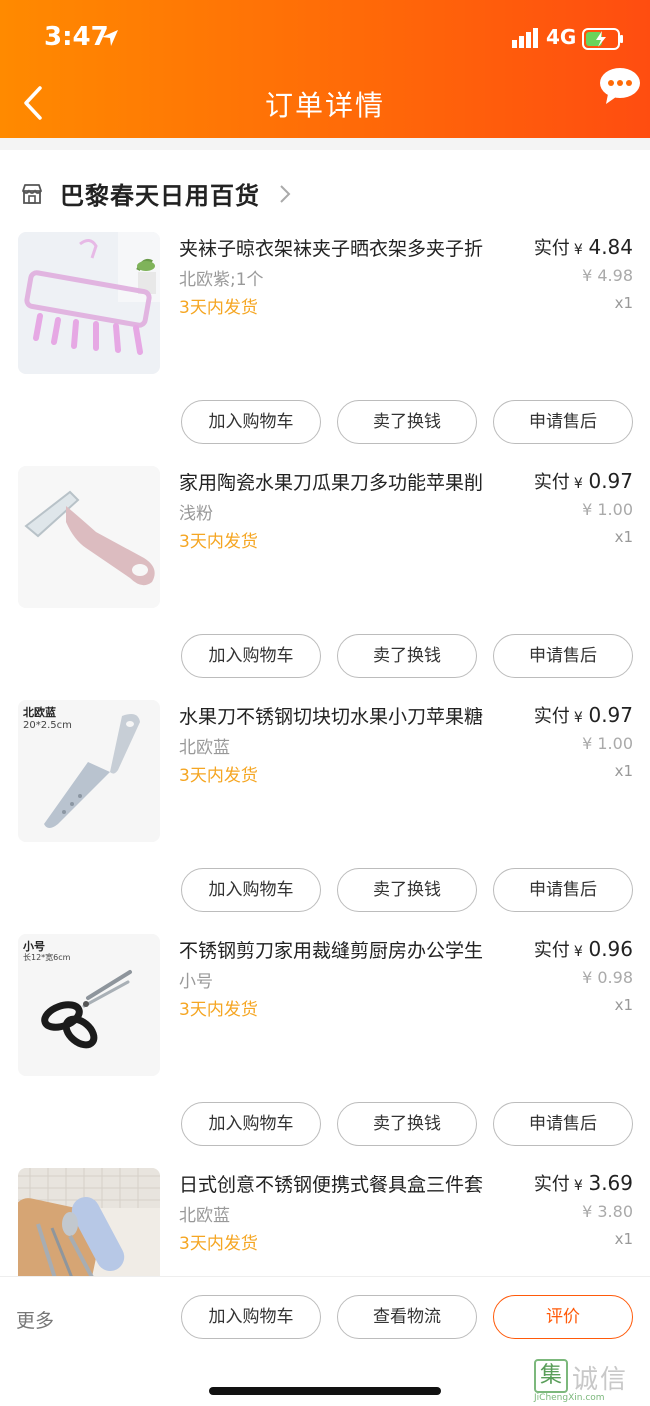  I want to click on page-title: 订单详情, so click(324, 105).